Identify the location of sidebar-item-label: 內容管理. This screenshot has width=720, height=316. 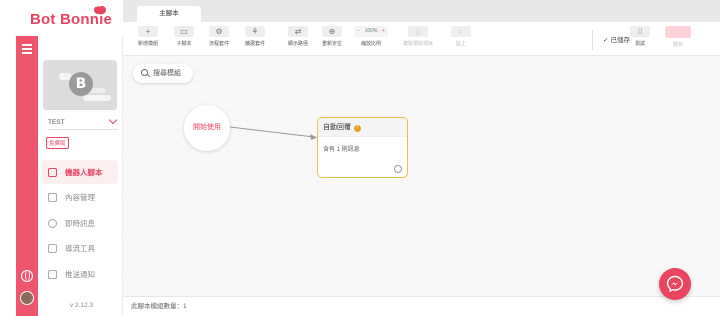
(80, 197).